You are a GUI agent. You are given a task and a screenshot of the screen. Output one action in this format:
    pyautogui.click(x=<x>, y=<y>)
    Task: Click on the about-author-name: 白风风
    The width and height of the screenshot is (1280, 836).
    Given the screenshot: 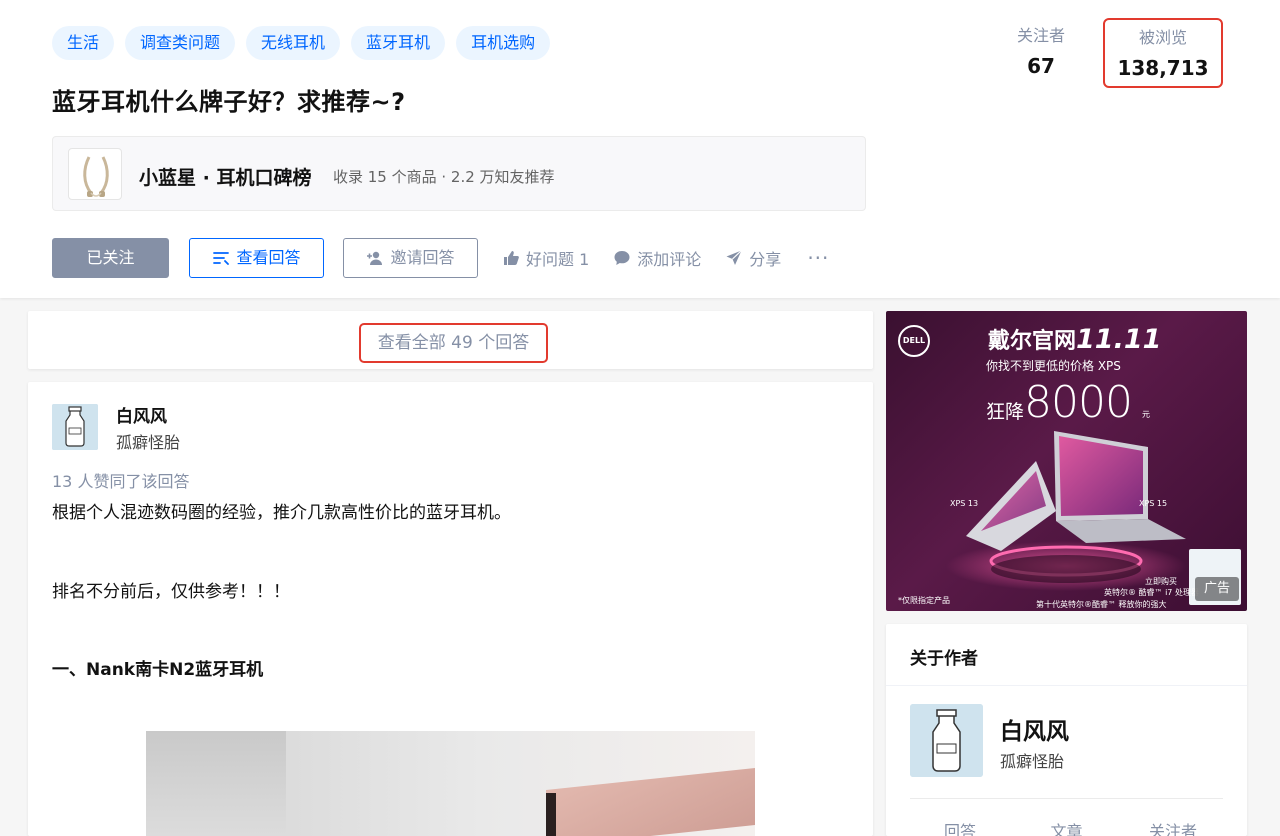 What is the action you would take?
    pyautogui.click(x=1034, y=729)
    